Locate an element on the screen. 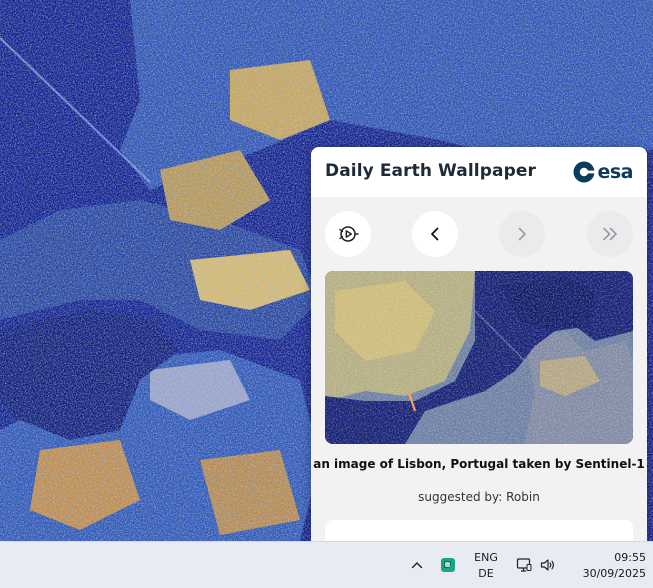 The height and width of the screenshot is (588, 653). chevron-left-icon is located at coordinates (435, 234).